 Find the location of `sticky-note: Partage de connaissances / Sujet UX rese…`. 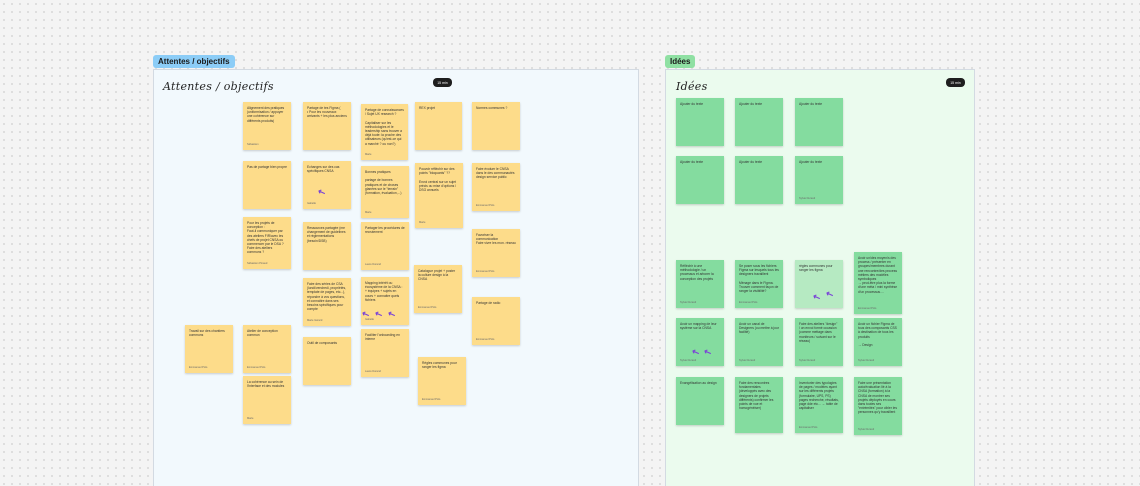

sticky-note: Partage de connaissances / Sujet UX rese… is located at coordinates (384, 132).